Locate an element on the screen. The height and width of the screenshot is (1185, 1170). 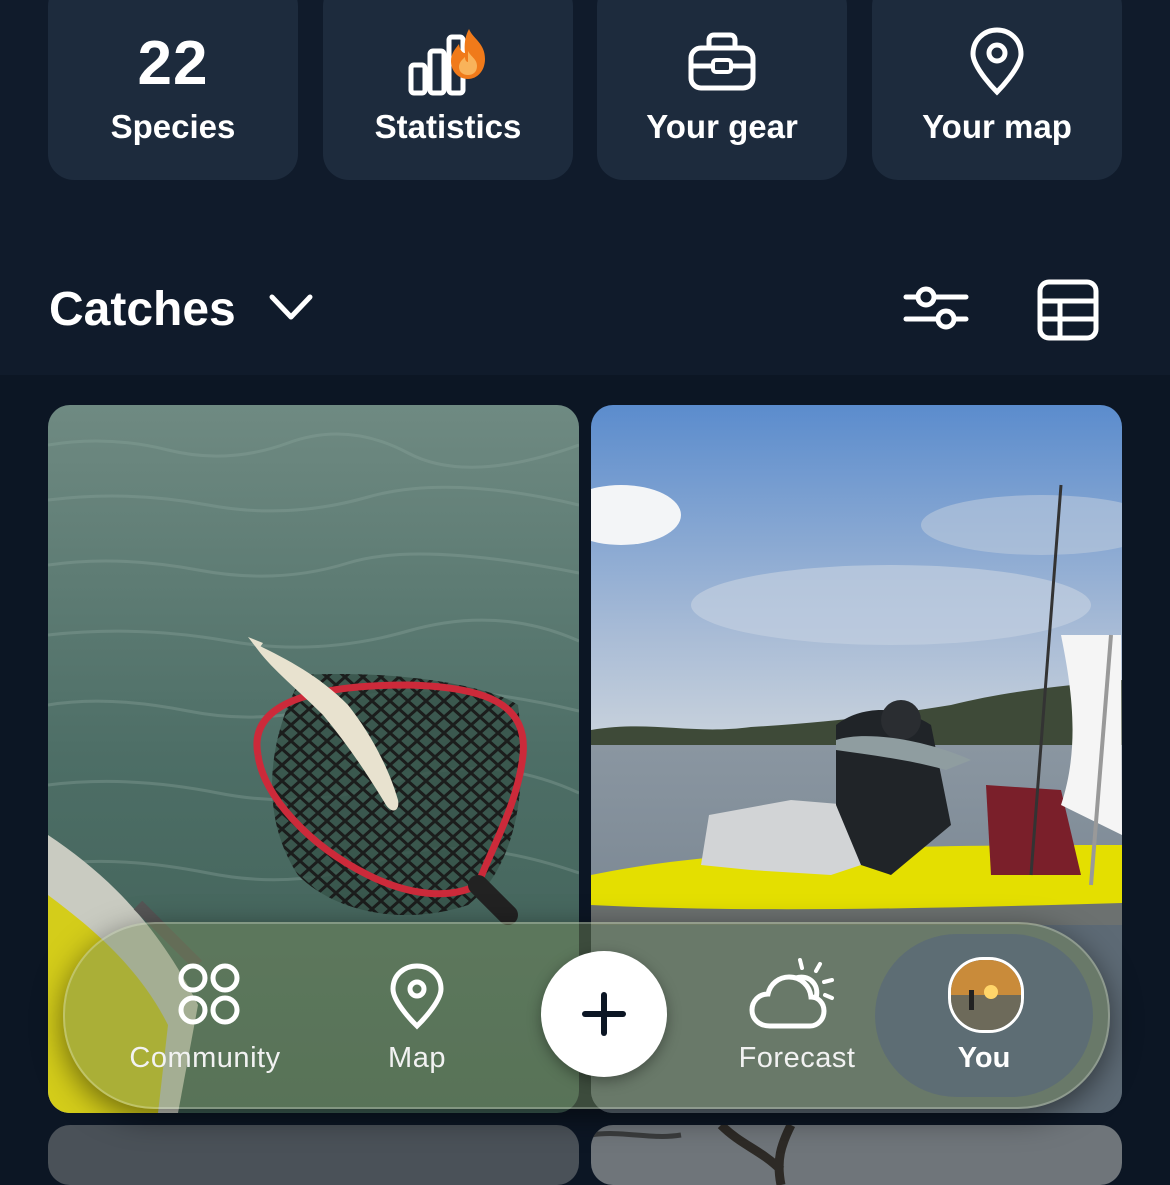
nav-you-label: You is located at coordinates (984, 1058).